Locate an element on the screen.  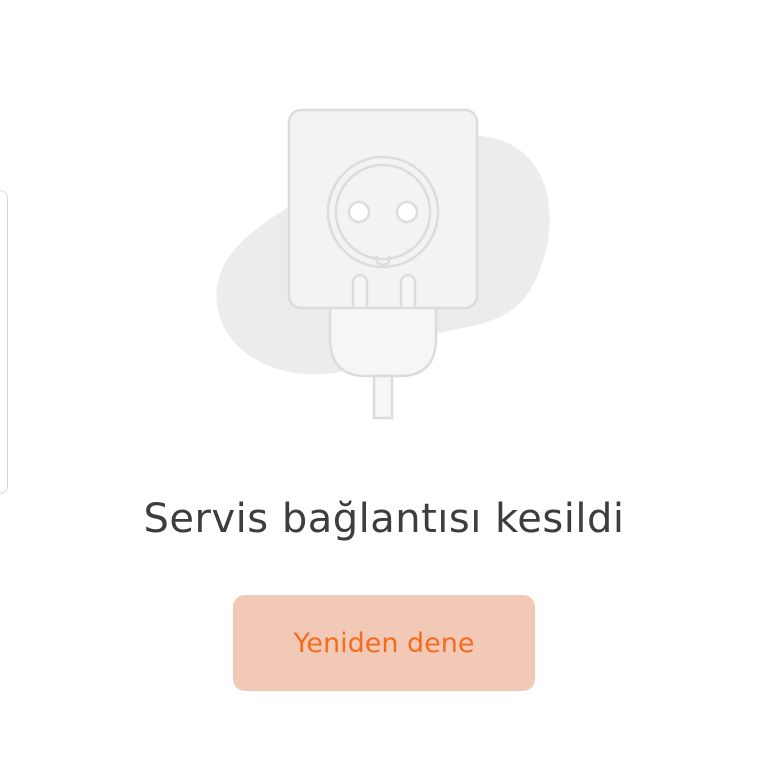
error-message: Servis bağlantısı kesildi is located at coordinates (384, 519).